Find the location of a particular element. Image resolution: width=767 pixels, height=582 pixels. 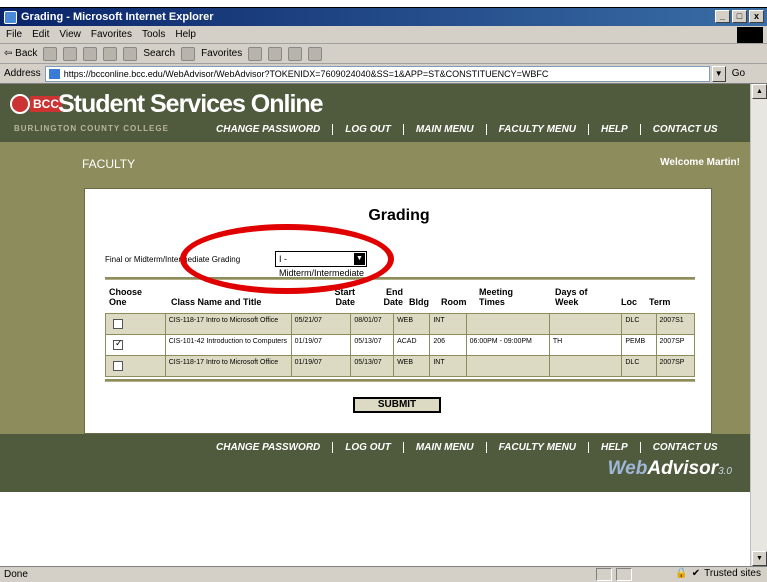

refresh-icon is located at coordinates (90, 53).